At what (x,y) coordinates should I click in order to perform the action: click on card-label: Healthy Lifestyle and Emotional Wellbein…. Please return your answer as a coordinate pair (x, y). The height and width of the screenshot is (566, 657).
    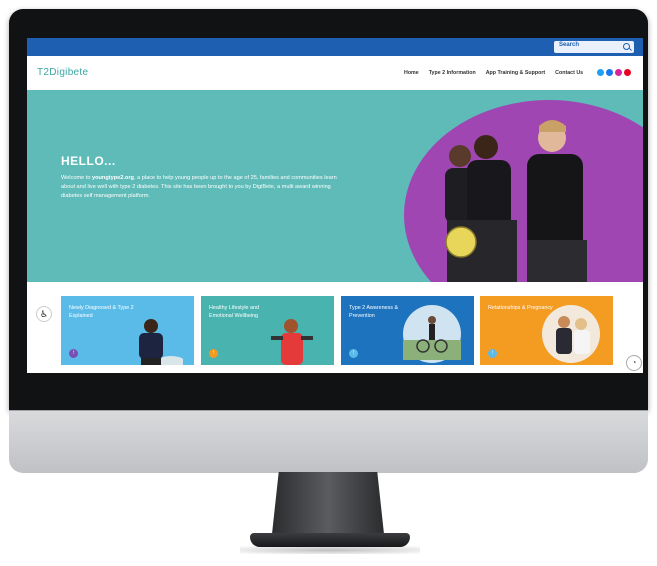
    Looking at the image, I should click on (234, 312).